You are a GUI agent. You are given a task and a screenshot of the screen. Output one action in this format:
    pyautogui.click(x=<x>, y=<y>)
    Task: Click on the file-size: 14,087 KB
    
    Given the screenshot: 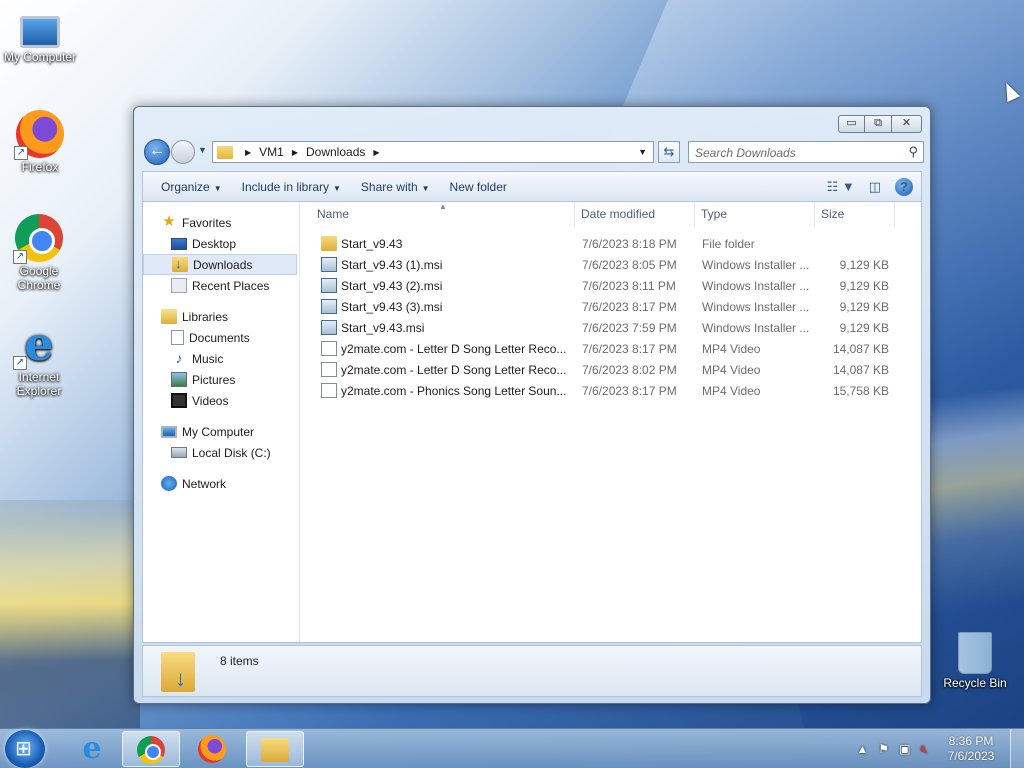 What is the action you would take?
    pyautogui.click(x=860, y=348)
    